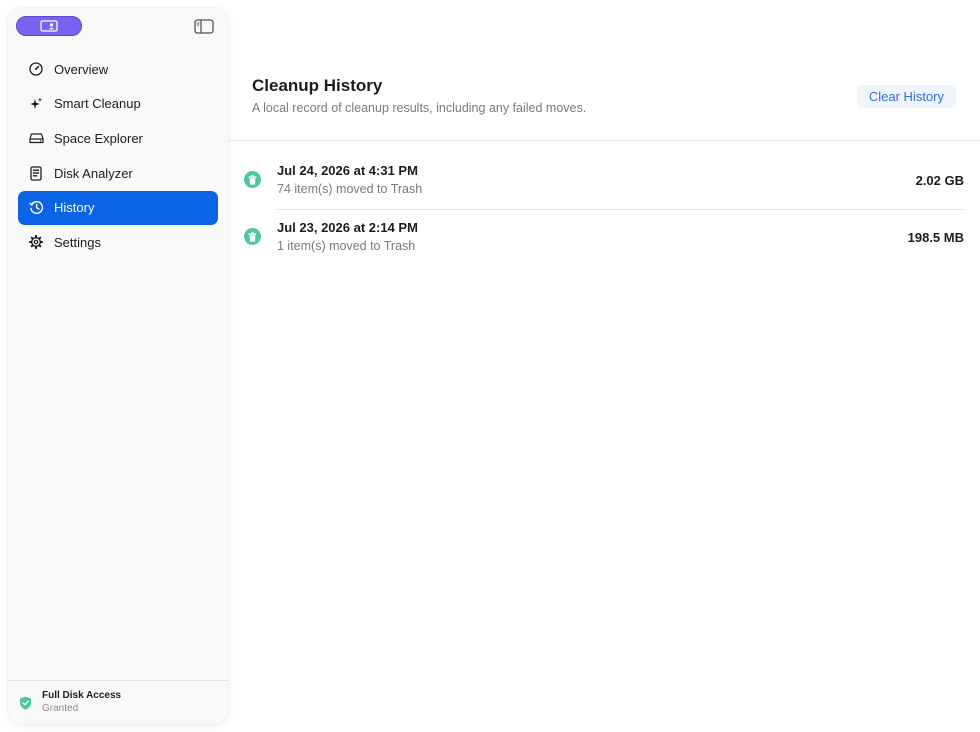 The height and width of the screenshot is (732, 980). I want to click on sparkles-icon, so click(36, 104).